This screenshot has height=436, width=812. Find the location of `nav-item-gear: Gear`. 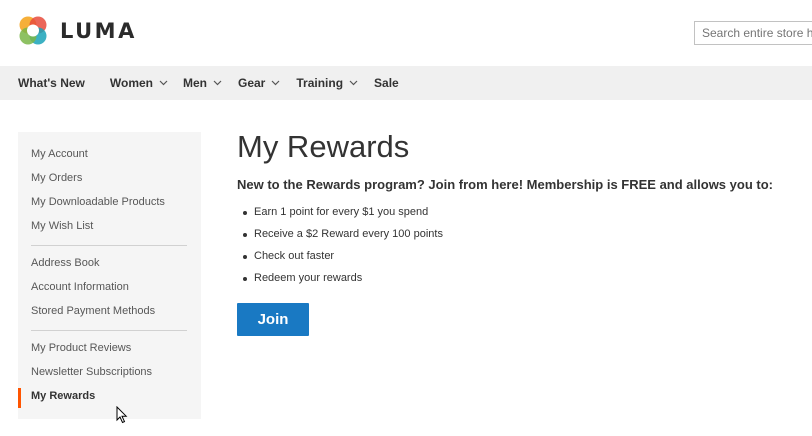

nav-item-gear: Gear is located at coordinates (259, 83).